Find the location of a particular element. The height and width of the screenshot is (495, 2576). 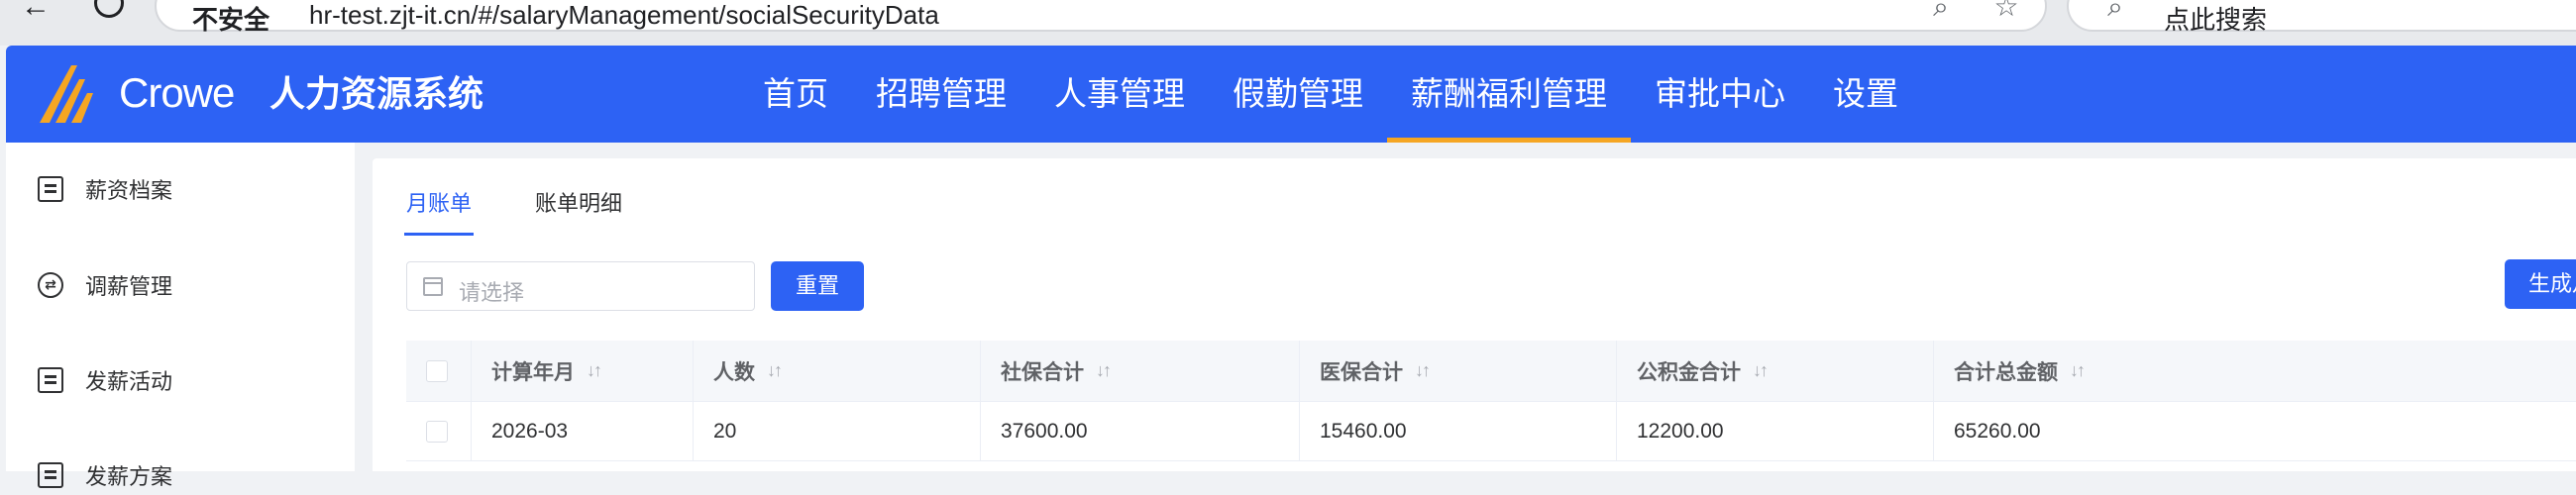

sidebar-item-payroll-plan: 发薪方案 is located at coordinates (105, 475).